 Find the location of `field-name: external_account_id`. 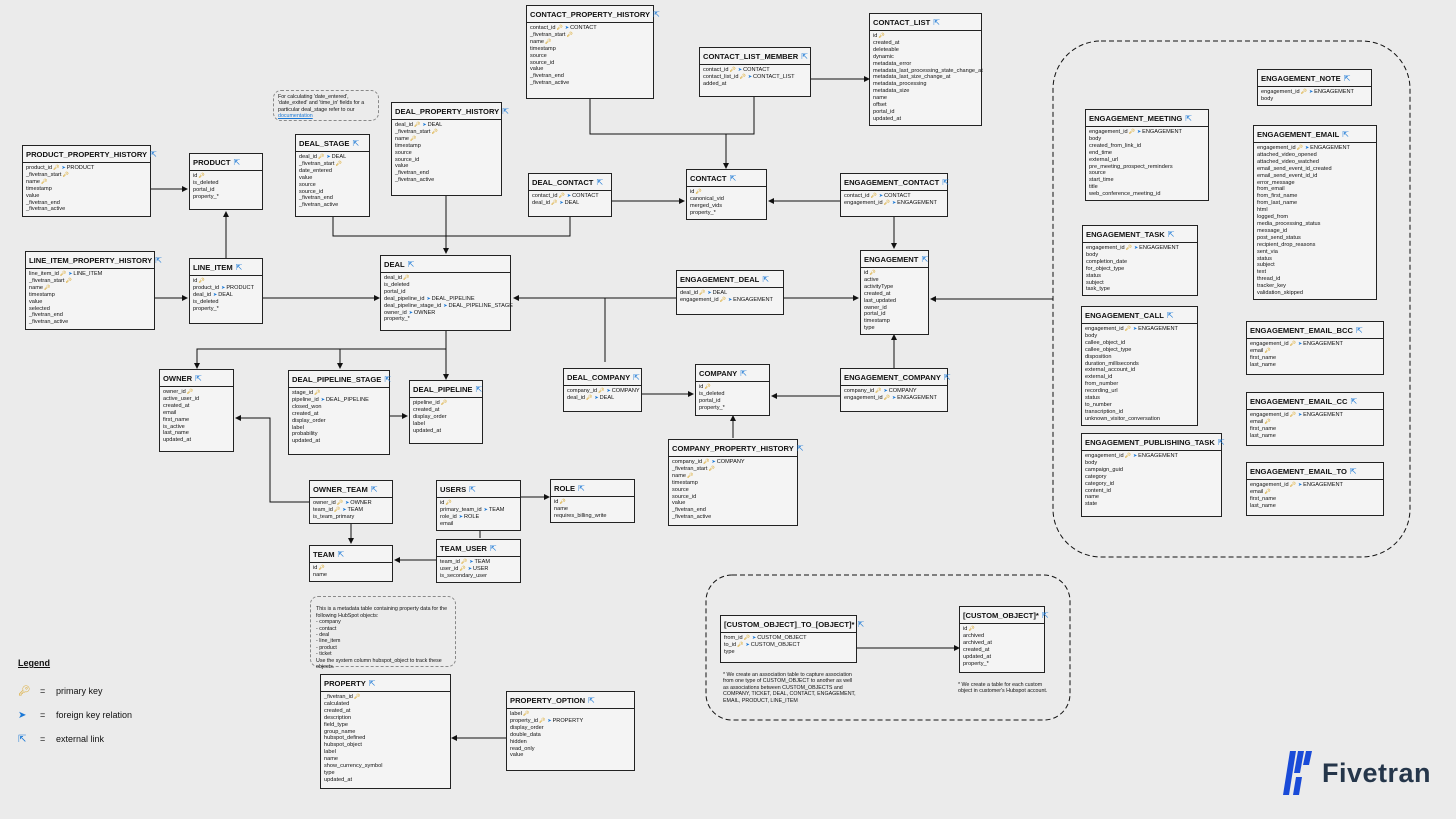

field-name: external_account_id is located at coordinates (1110, 370).